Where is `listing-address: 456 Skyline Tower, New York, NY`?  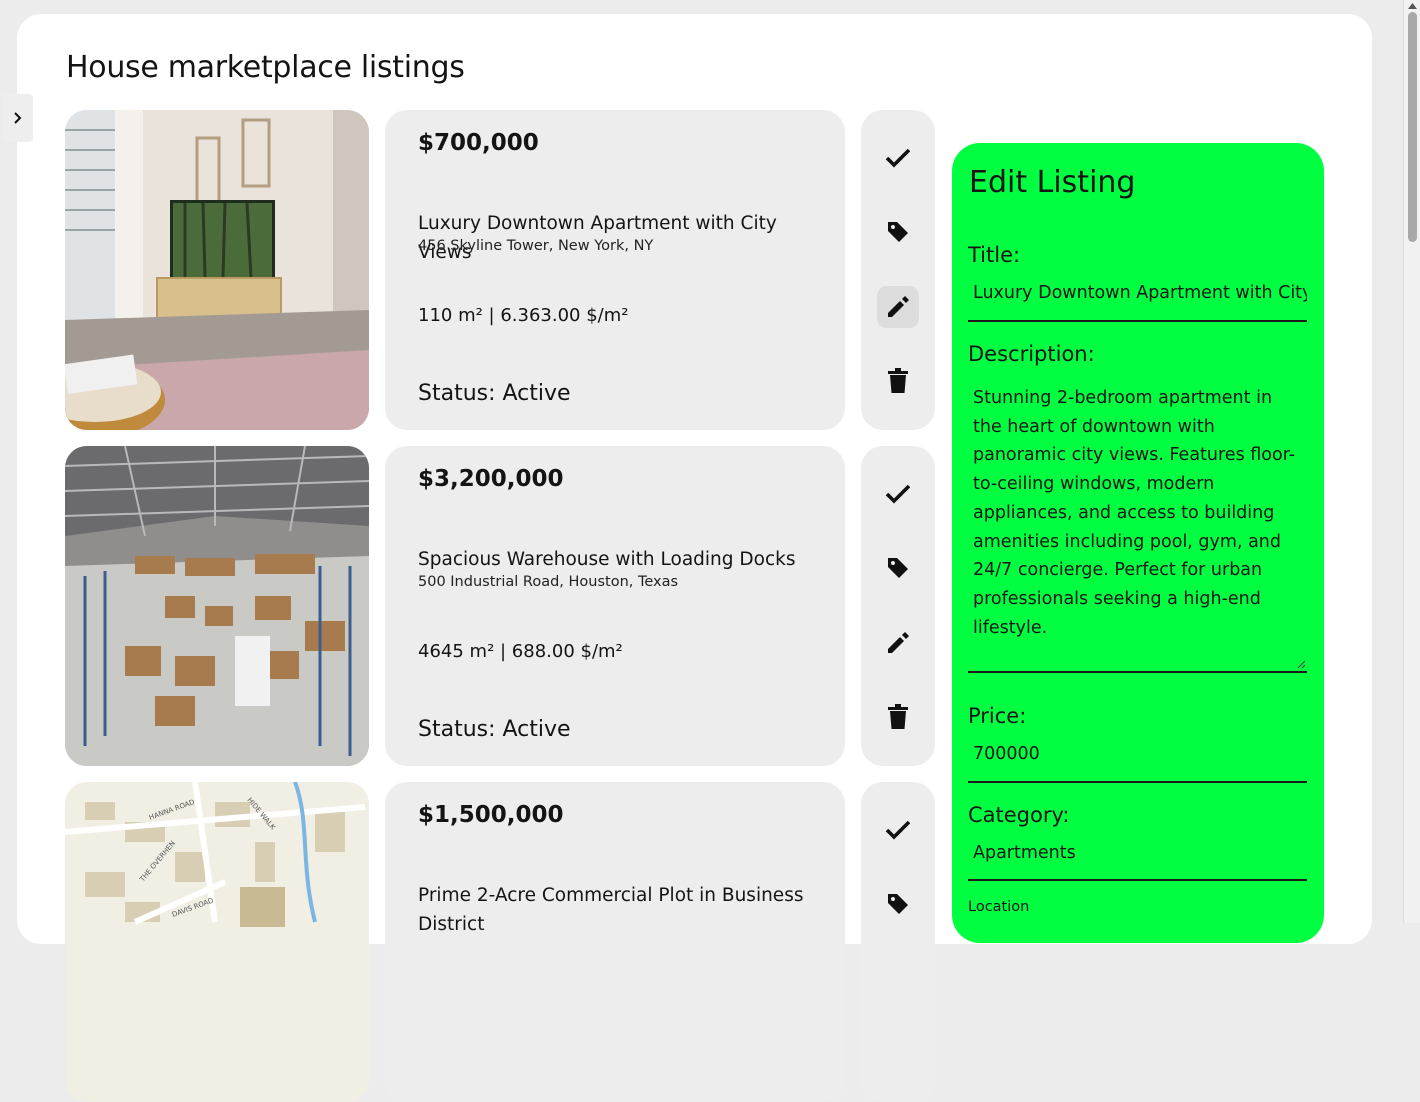
listing-address: 456 Skyline Tower, New York, NY is located at coordinates (536, 246).